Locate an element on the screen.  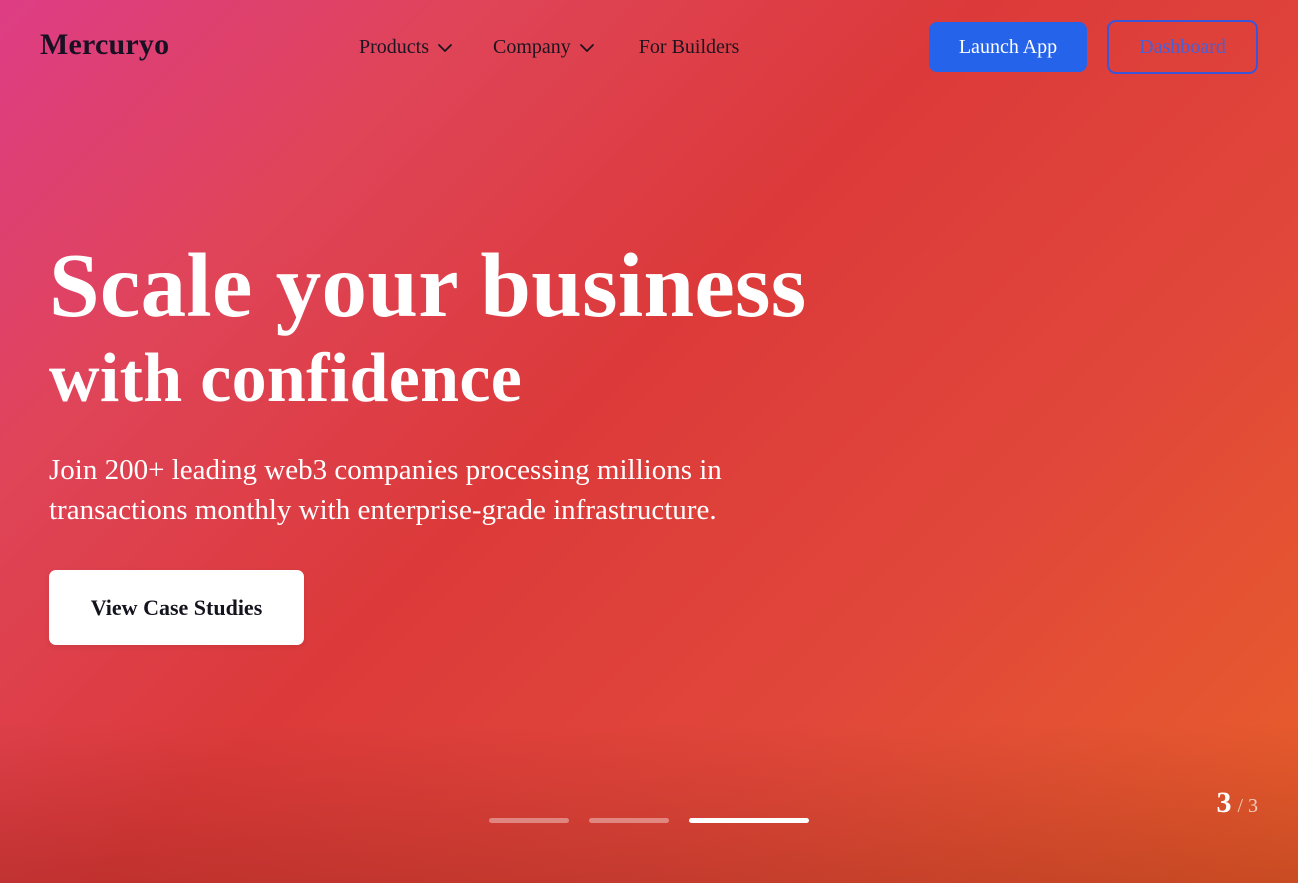
view-case-studies-button: View Case Studies is located at coordinates (176, 607).